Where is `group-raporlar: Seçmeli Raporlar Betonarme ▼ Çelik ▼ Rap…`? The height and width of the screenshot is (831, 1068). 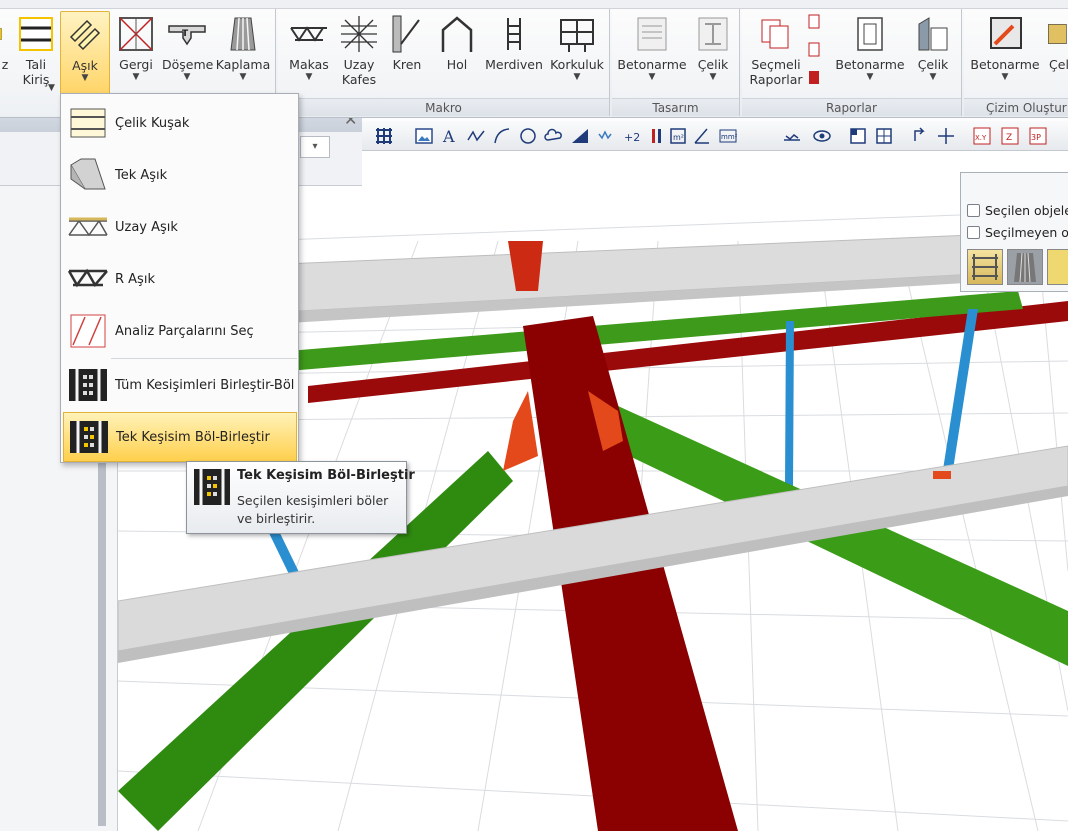
group-raporlar: Seçmeli Raporlar Betonarme ▼ Çelik ▼ Rap… is located at coordinates (852, 62).